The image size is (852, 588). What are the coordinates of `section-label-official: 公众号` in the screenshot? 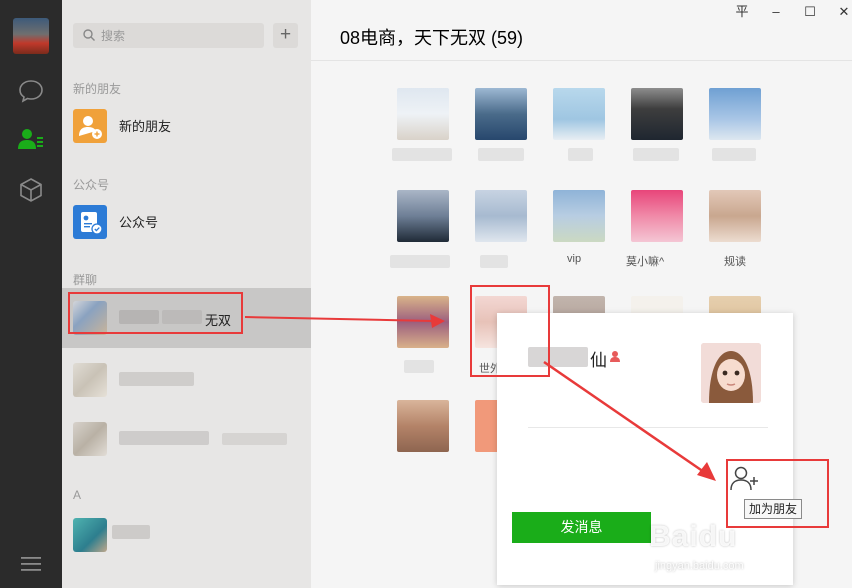 It's located at (91, 185).